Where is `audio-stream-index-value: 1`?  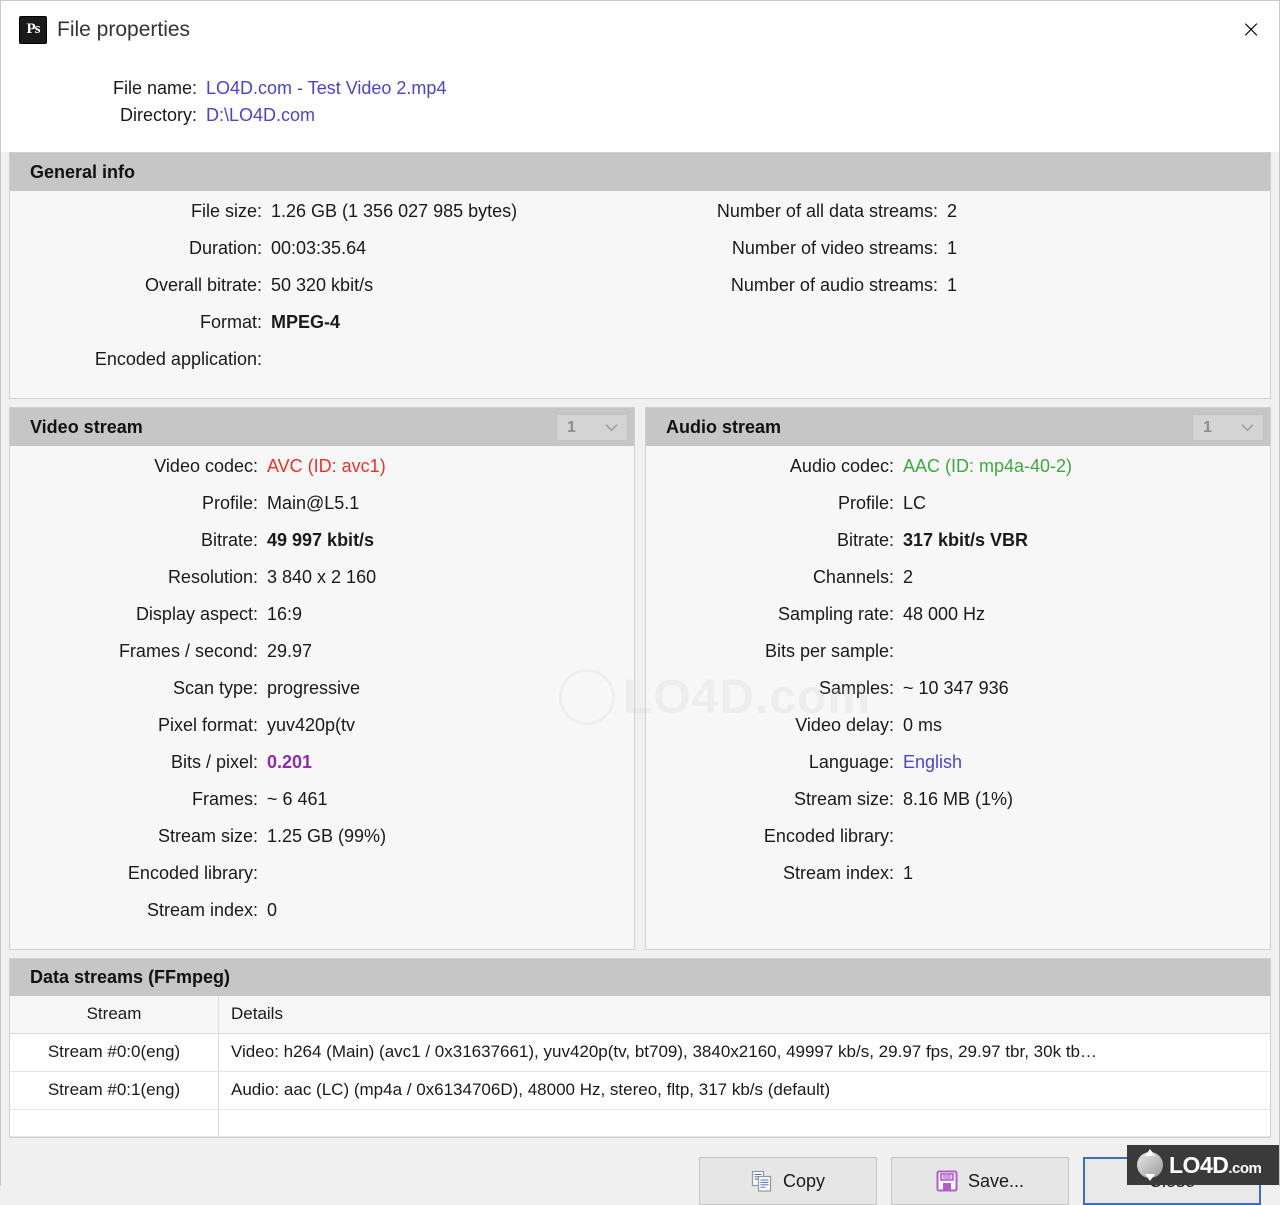
audio-stream-index-value: 1 is located at coordinates (908, 873).